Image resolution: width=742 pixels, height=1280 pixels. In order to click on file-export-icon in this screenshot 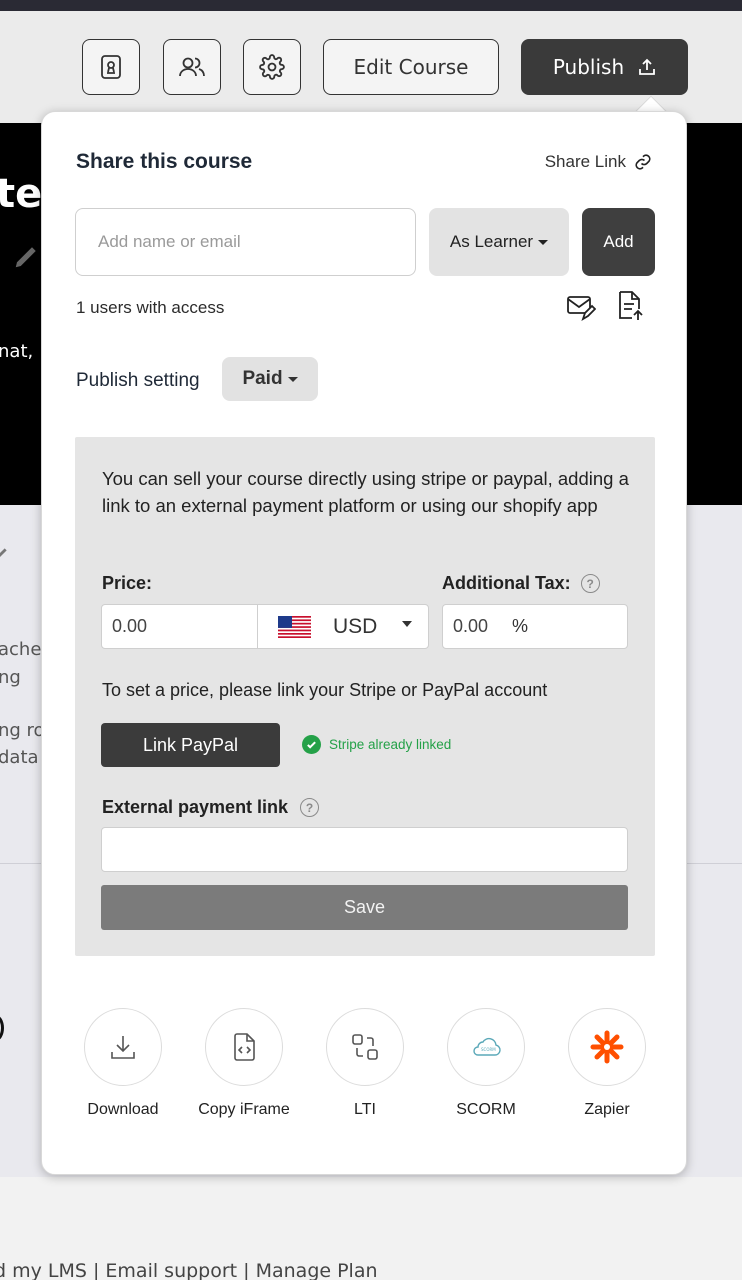, I will do `click(630, 306)`.